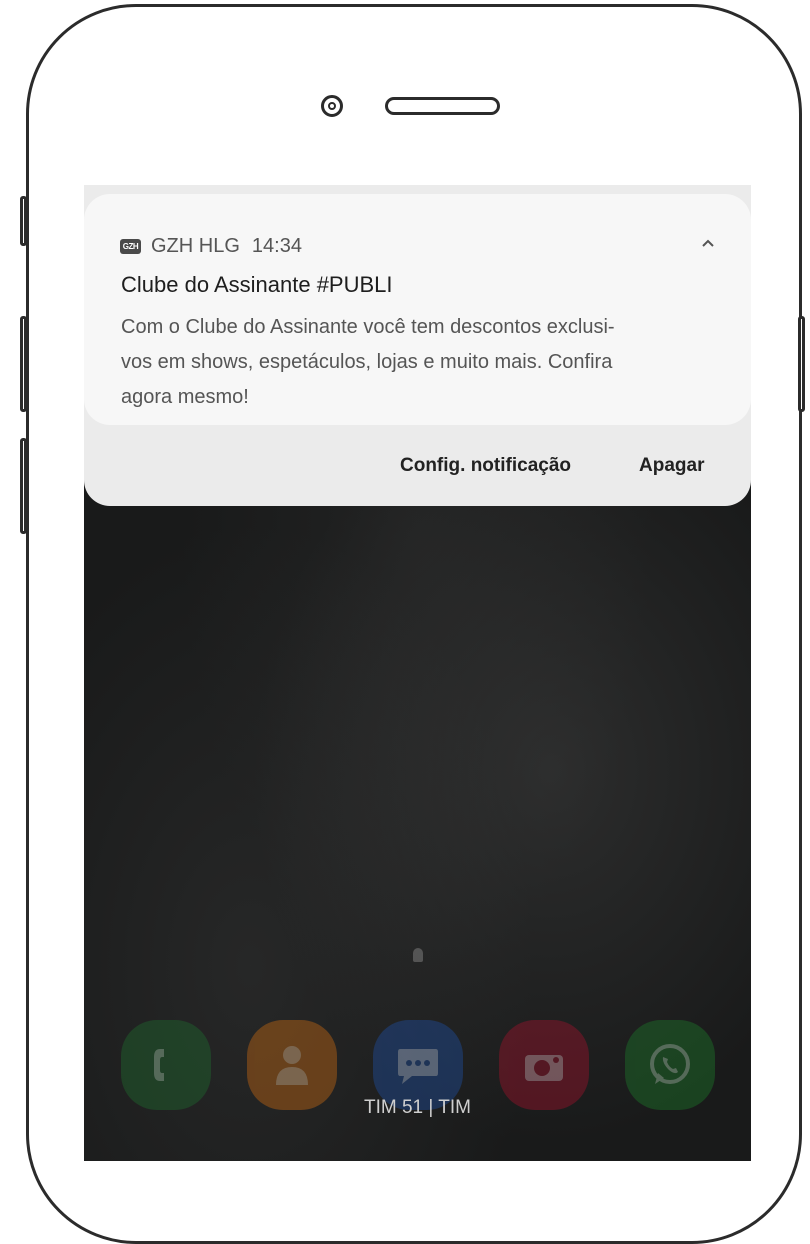 Image resolution: width=810 pixels, height=1244 pixels. I want to click on carrier-label: TIM 51 | TIM, so click(417, 1107).